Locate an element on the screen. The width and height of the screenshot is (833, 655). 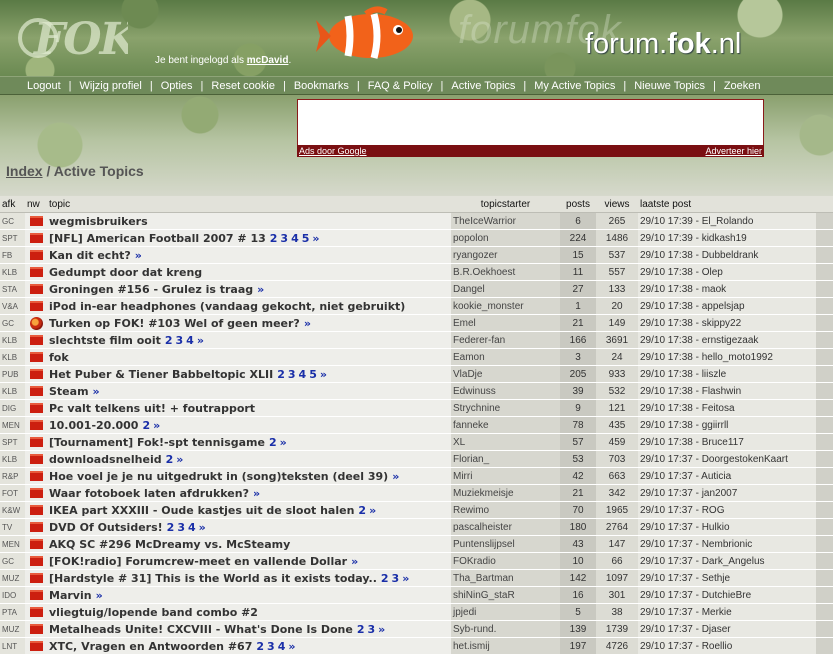
last-post: 29/10 17:37 - Hulkio is located at coordinates (727, 527).